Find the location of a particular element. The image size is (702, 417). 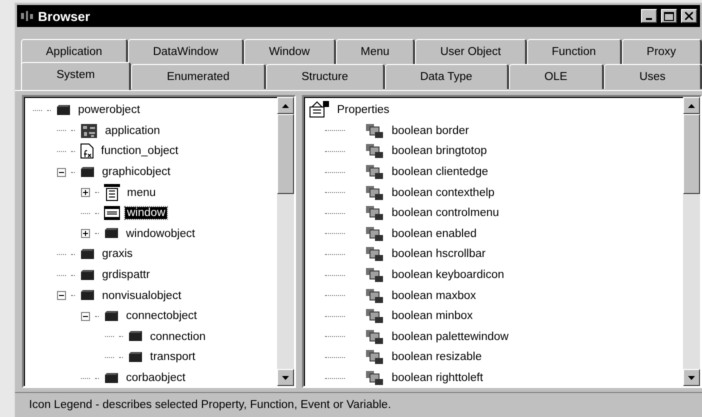

tree-item: window is located at coordinates (146, 213).